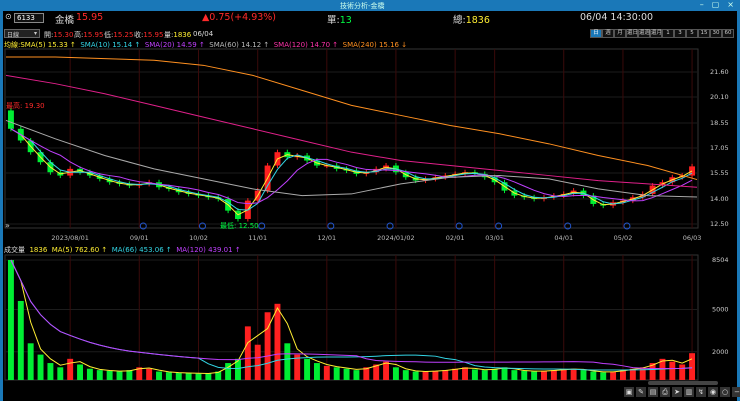  Describe the element at coordinates (719, 199) in the screenshot. I see `price-tick-label: 14.00` at that location.